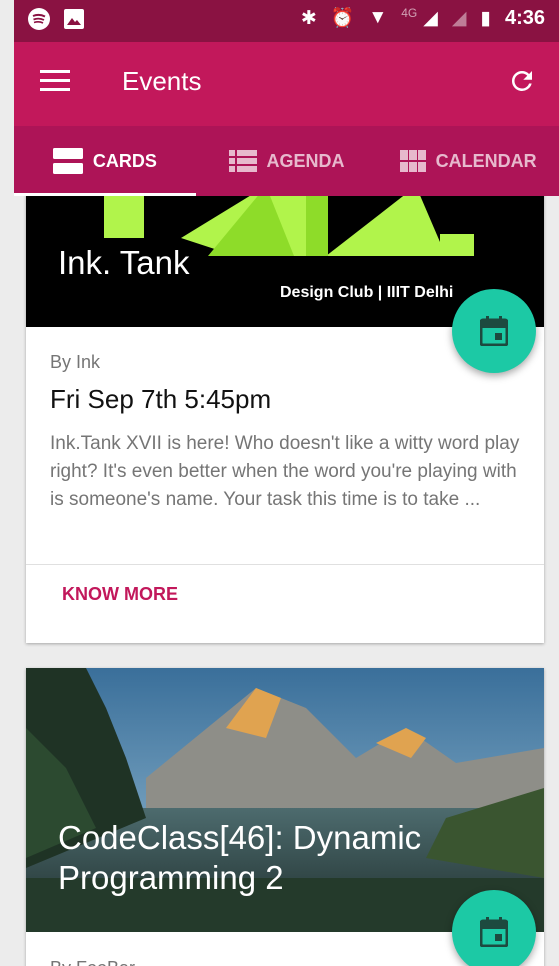  Describe the element at coordinates (430, 18) in the screenshot. I see `signal-icon: ◢` at that location.